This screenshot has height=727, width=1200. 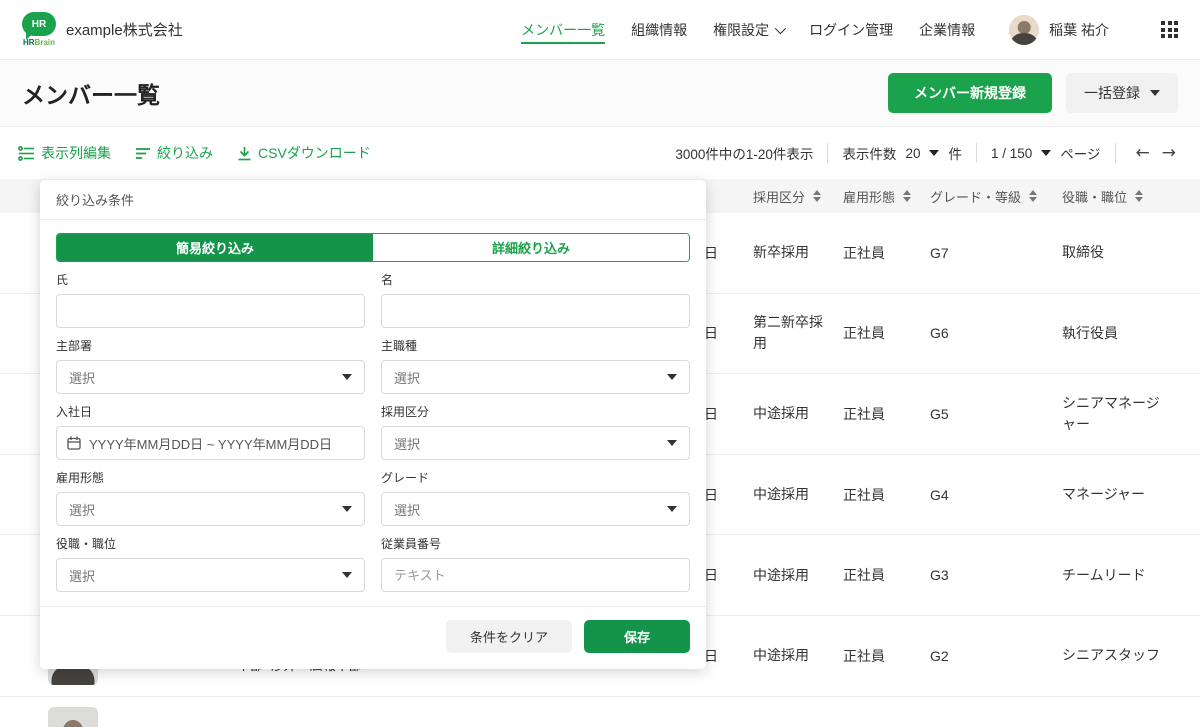 What do you see at coordinates (1169, 153) in the screenshot?
I see `next-page-arrow: →` at bounding box center [1169, 153].